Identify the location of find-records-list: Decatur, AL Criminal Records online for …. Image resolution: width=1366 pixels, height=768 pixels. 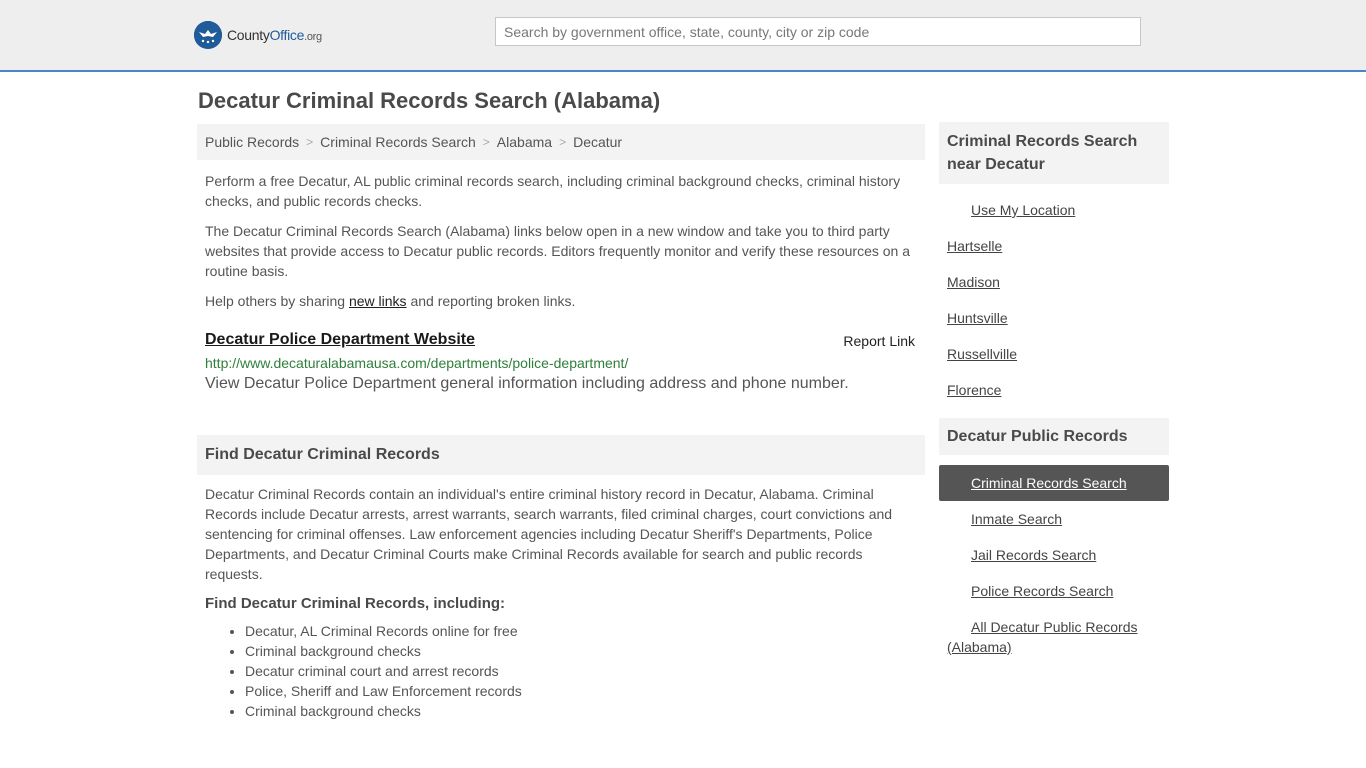
(561, 671).